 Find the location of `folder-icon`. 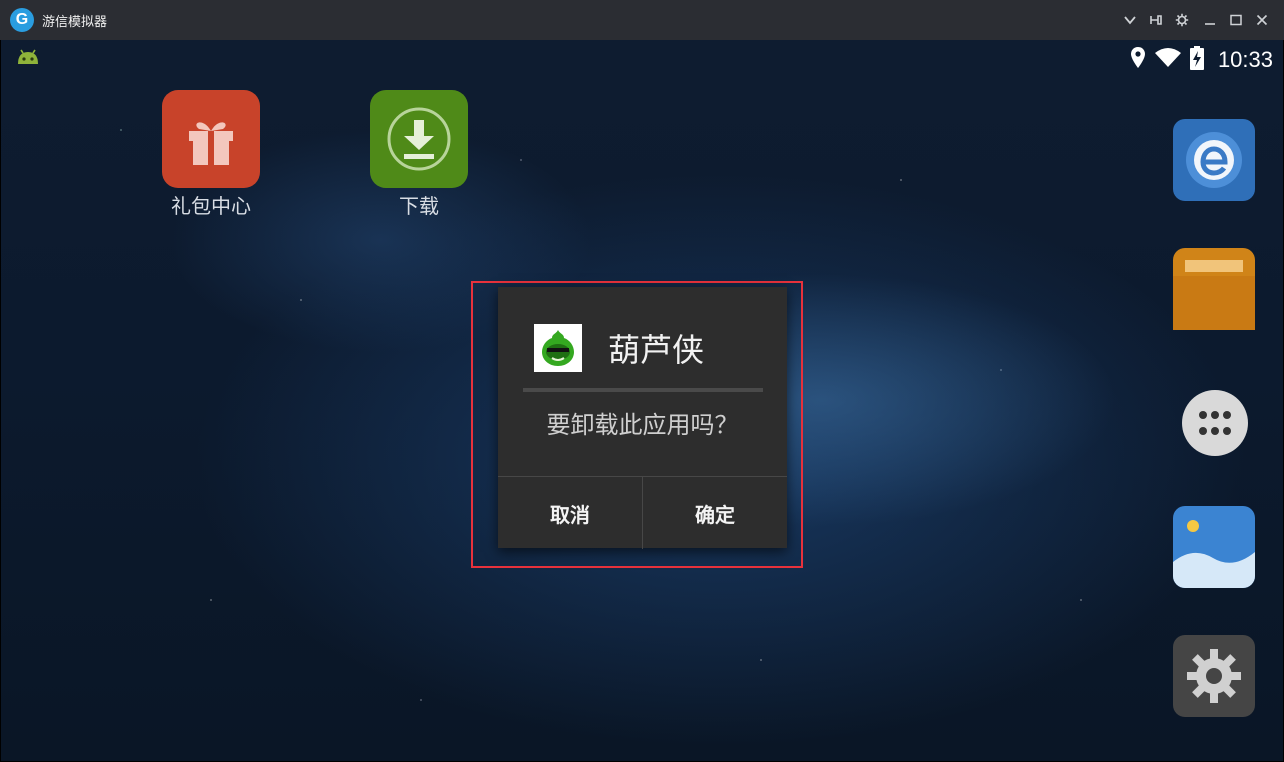

folder-icon is located at coordinates (1214, 289).